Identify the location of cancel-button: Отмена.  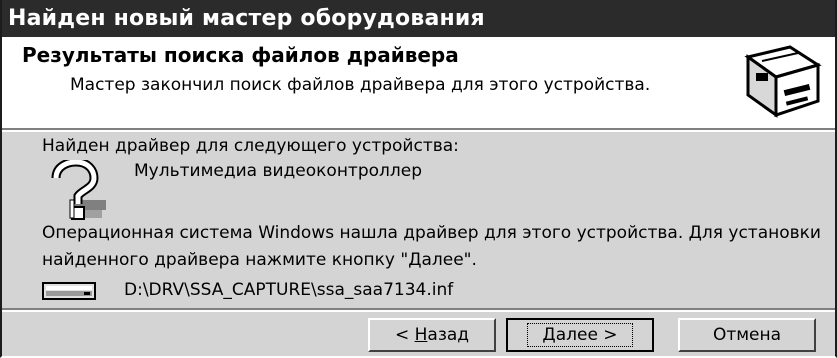
(747, 335).